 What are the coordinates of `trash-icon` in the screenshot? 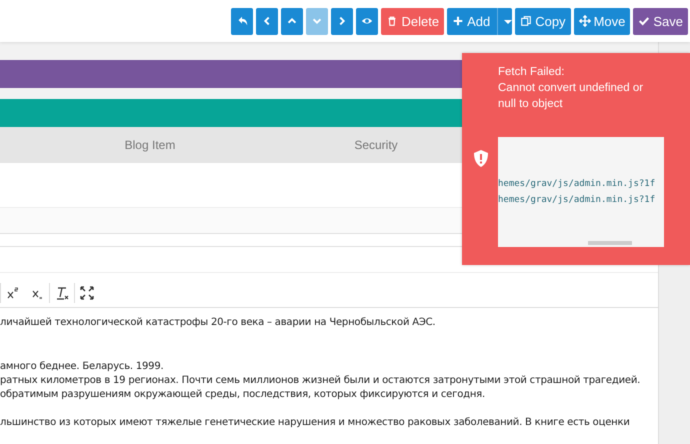 It's located at (392, 21).